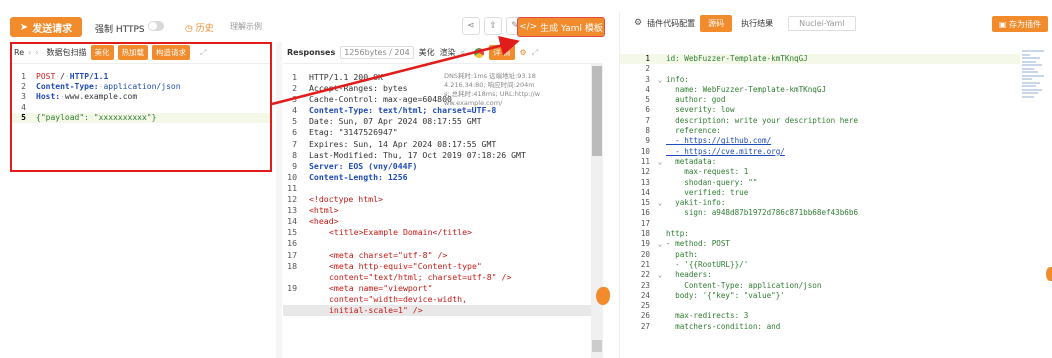 This screenshot has height=358, width=1052. What do you see at coordinates (597, 346) in the screenshot?
I see `response-scrollbar-thumb-bottom` at bounding box center [597, 346].